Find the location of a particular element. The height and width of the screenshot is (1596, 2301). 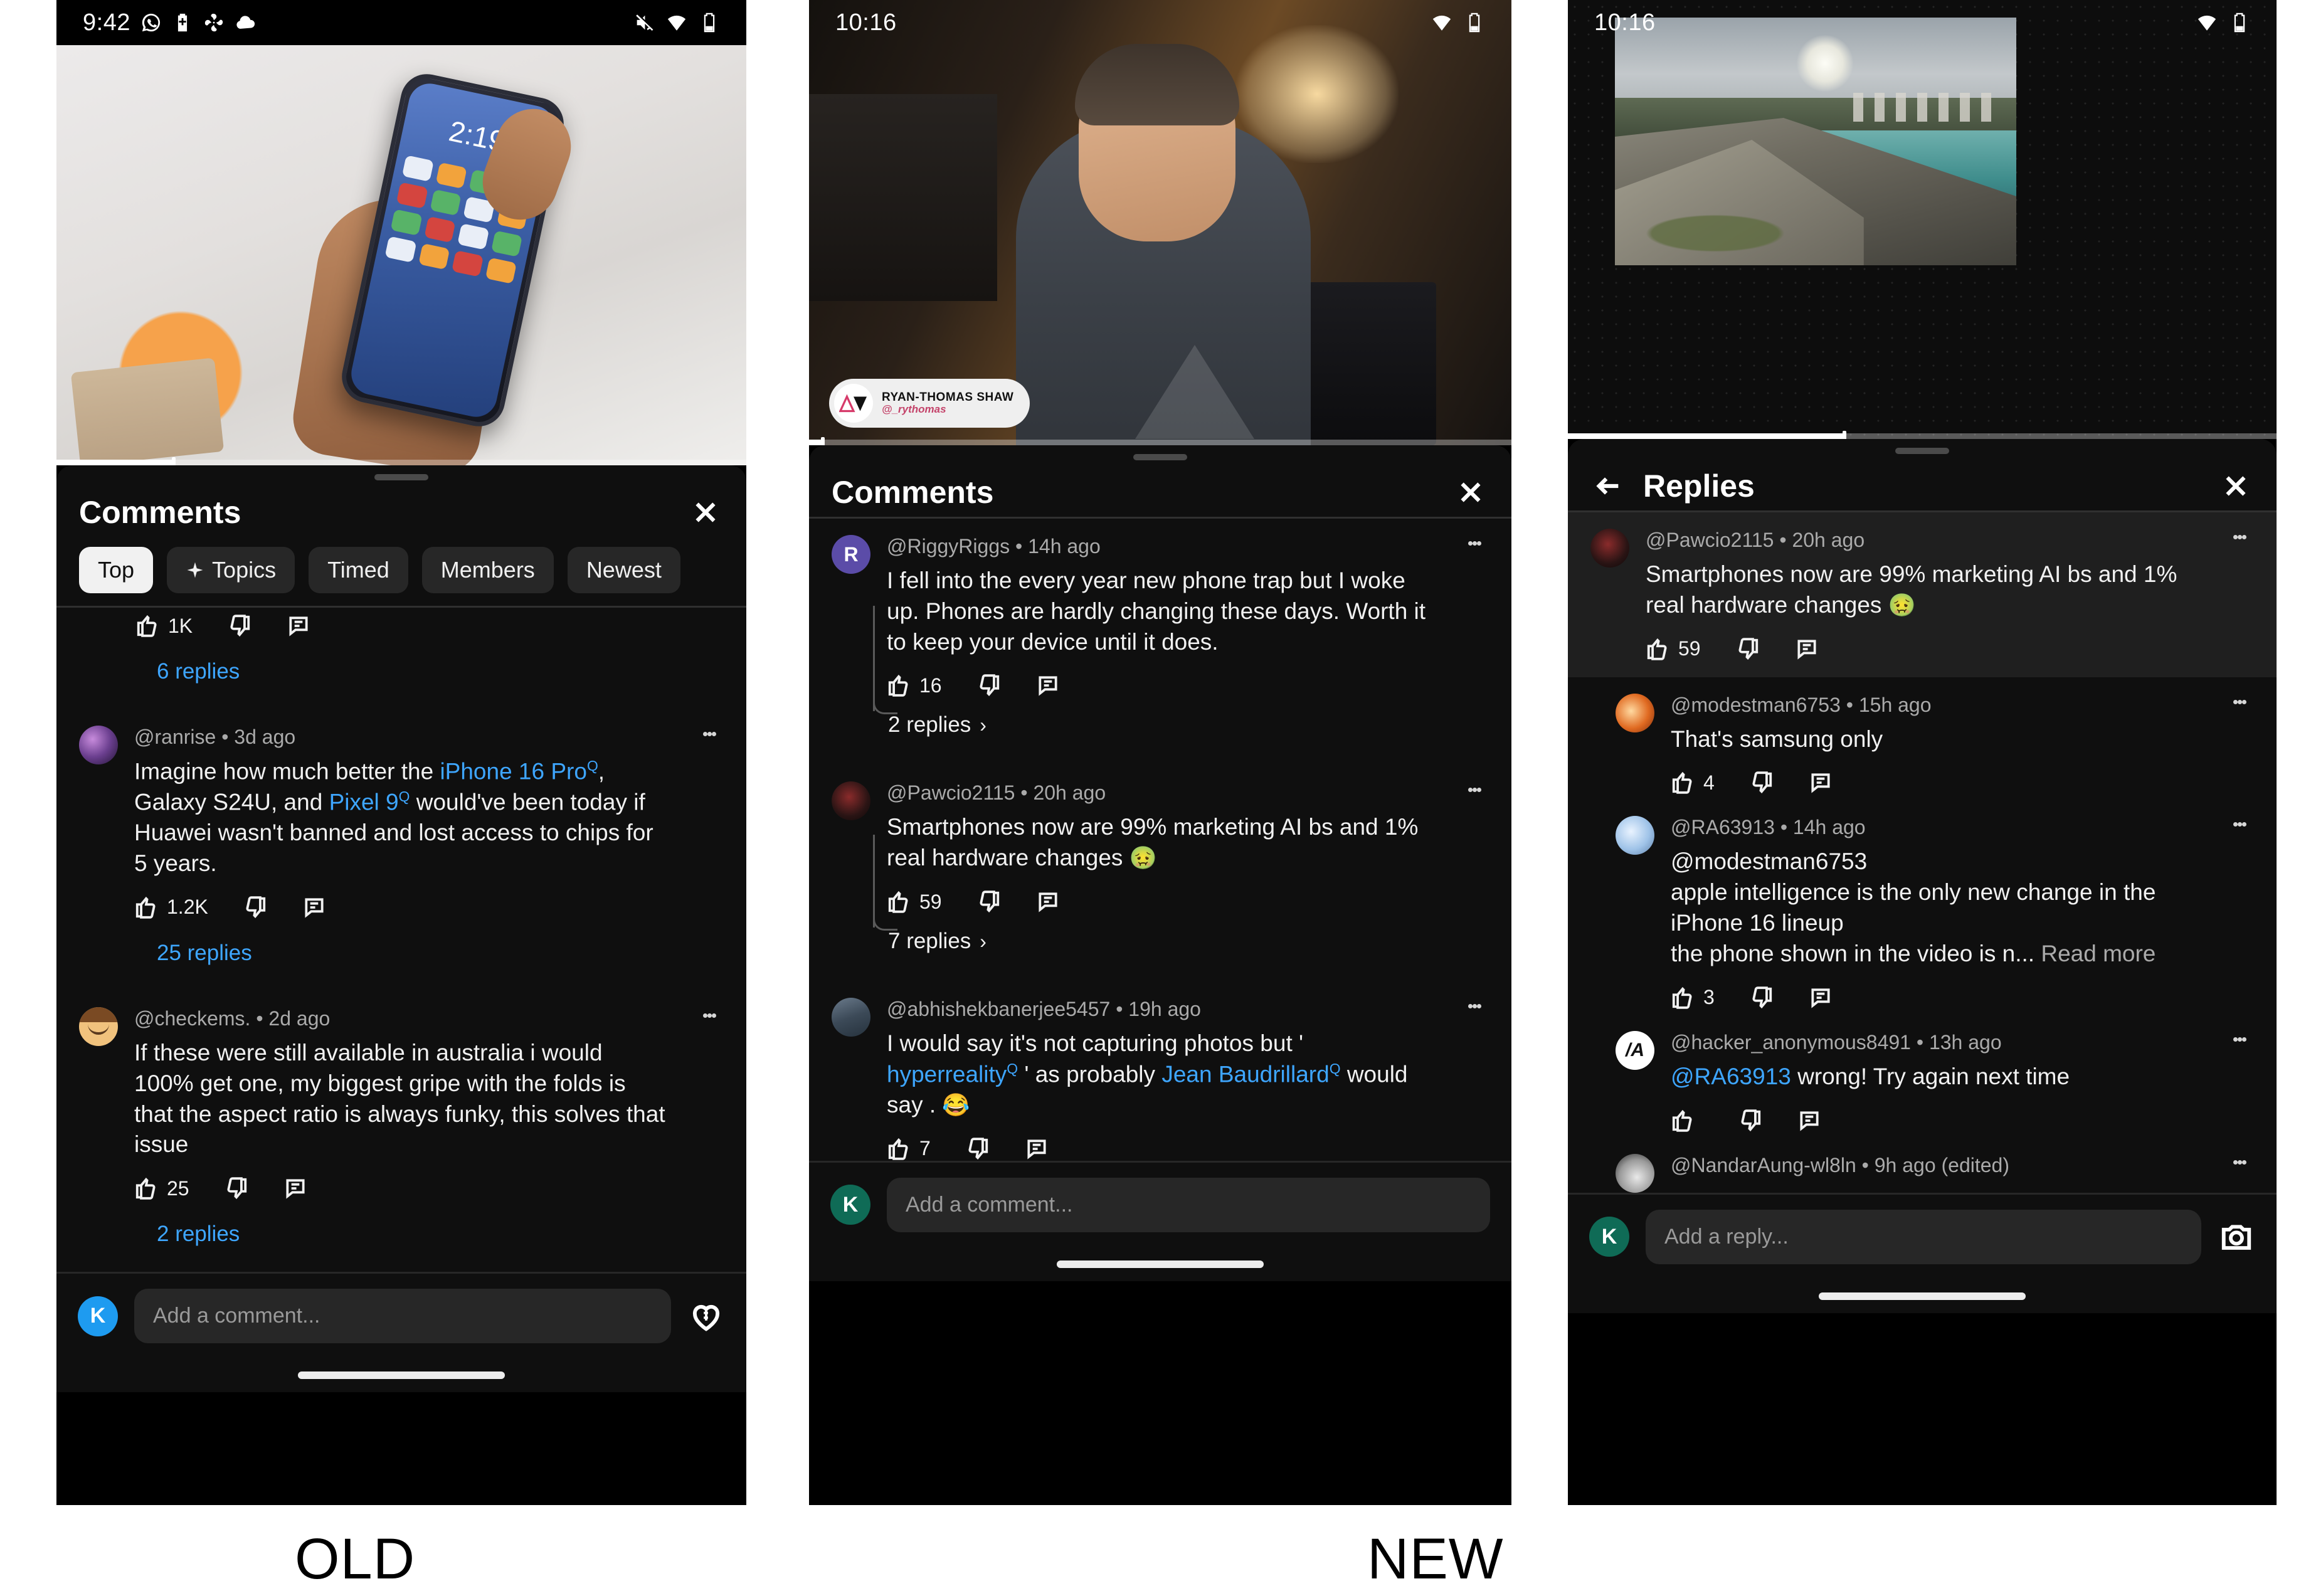

video-player-new-1: RYAN-THOMAS SHAW @_rythomas 10:16 is located at coordinates (1160, 222).